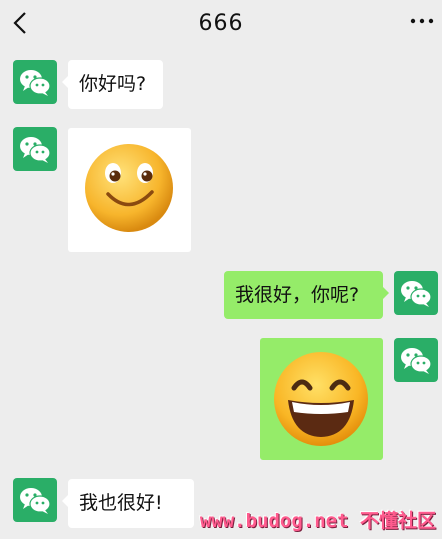 This screenshot has width=442, height=539. I want to click on message-bubble-received: 你好吗?, so click(112, 84).